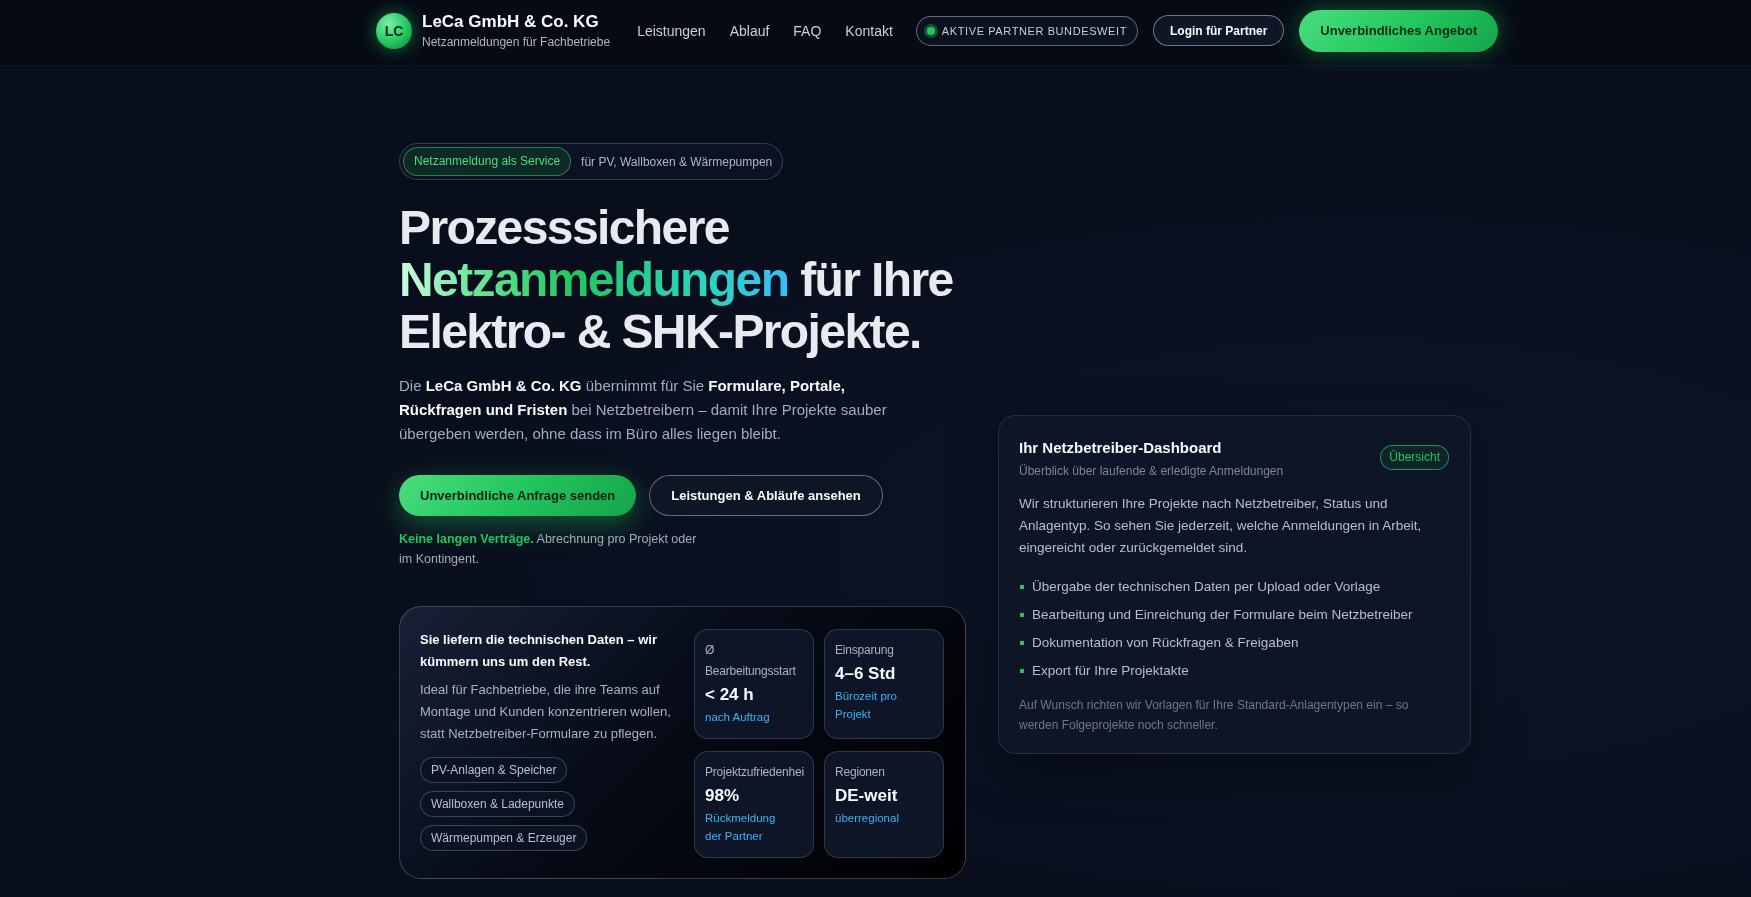 Image resolution: width=1751 pixels, height=897 pixels. I want to click on offer-button: Unverbindliches Angebot, so click(1399, 30).